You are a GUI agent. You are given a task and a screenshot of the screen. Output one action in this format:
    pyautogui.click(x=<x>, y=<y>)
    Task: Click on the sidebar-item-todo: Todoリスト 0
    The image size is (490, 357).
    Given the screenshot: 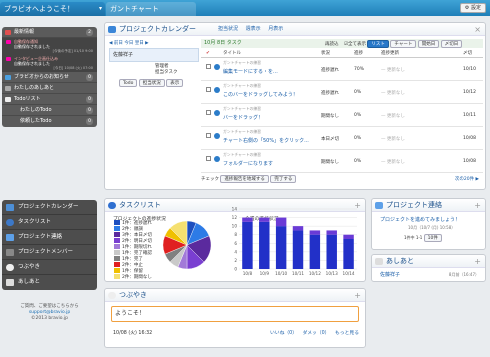 What is the action you would take?
    pyautogui.click(x=49, y=99)
    